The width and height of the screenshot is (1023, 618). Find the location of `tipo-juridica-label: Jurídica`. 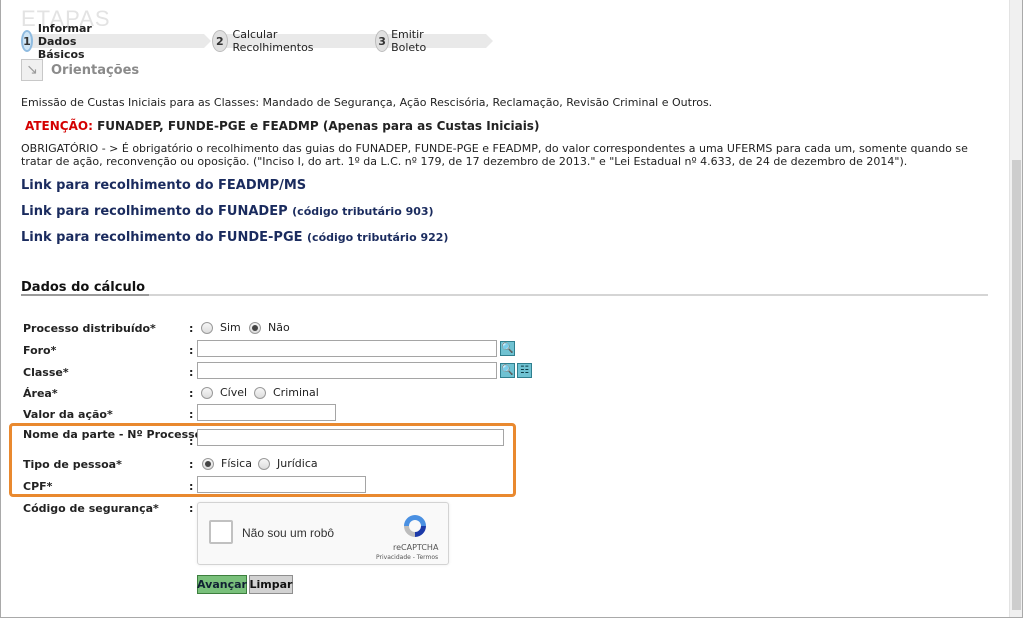

tipo-juridica-label: Jurídica is located at coordinates (297, 463).